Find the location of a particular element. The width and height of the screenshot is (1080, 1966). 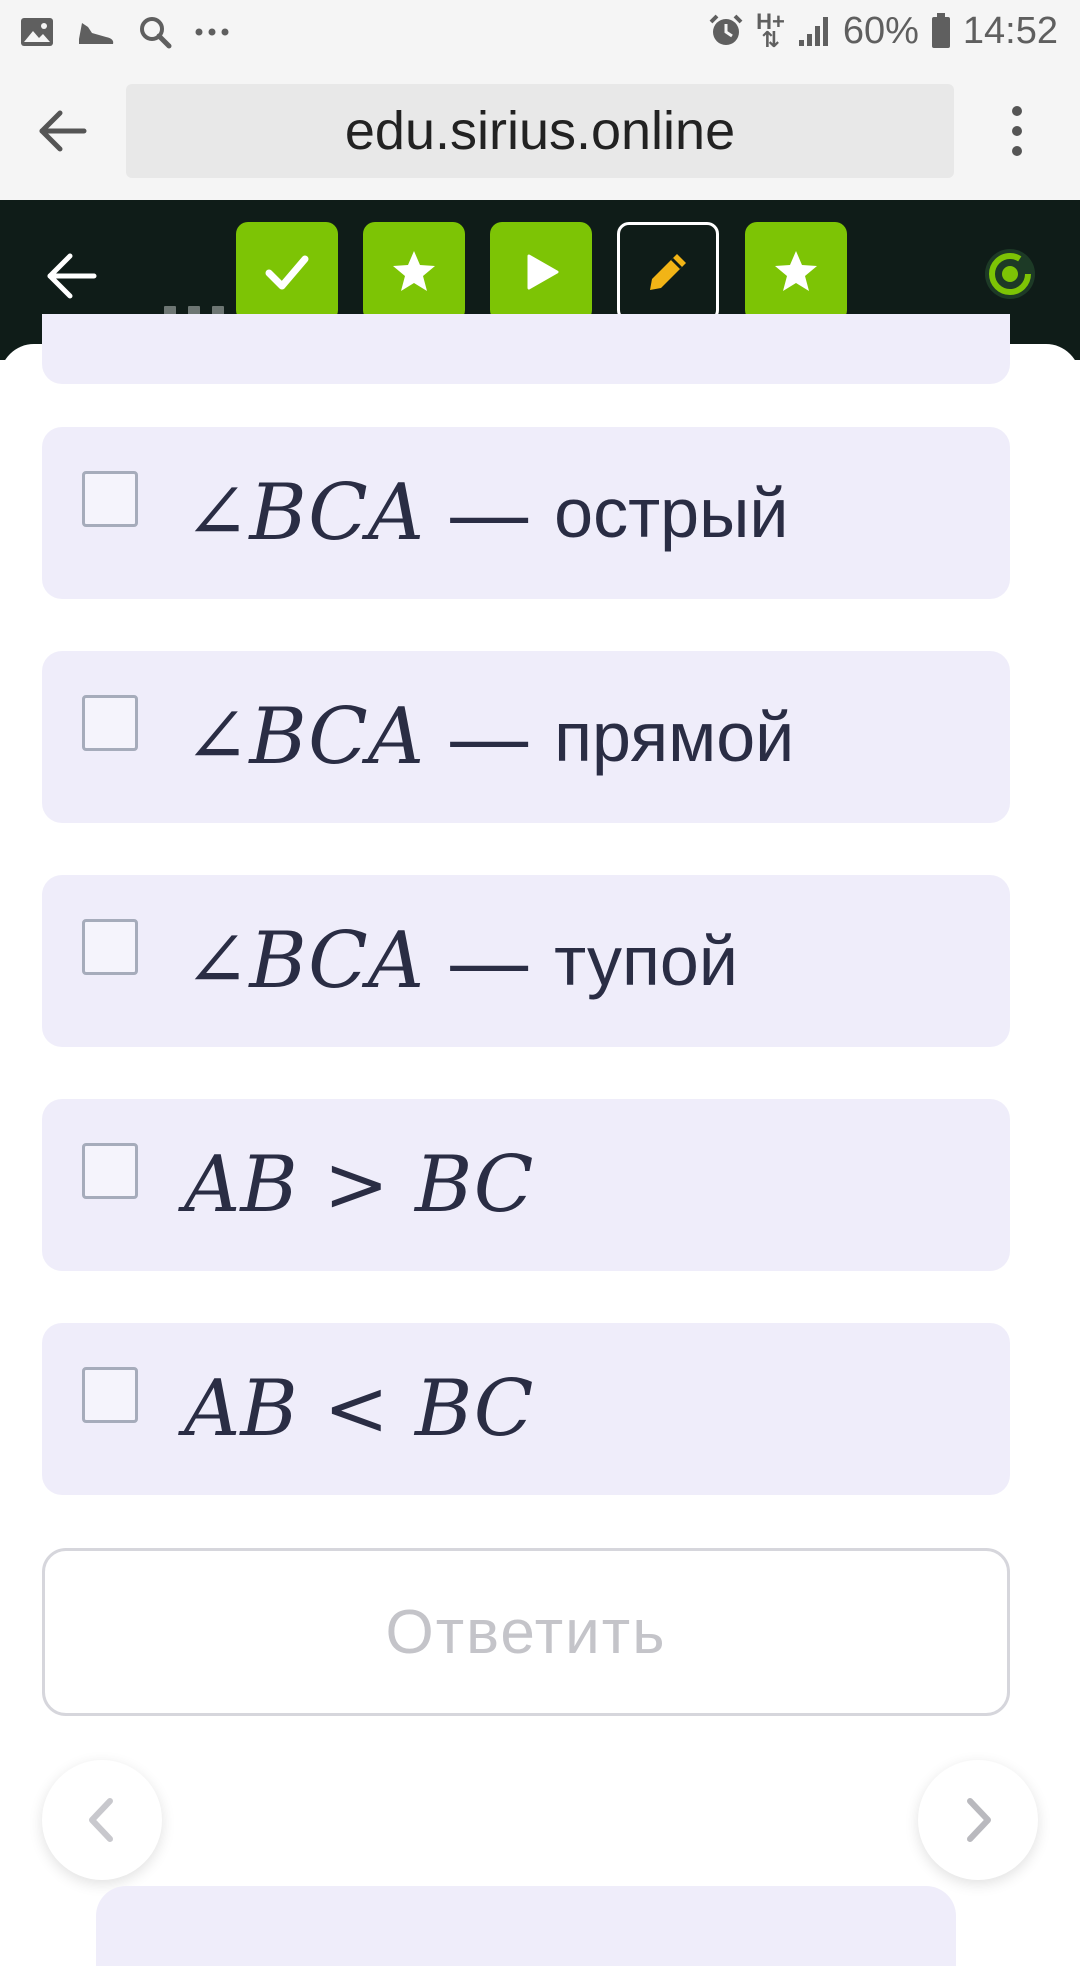

url-field: edu.sirius.online is located at coordinates (540, 131).